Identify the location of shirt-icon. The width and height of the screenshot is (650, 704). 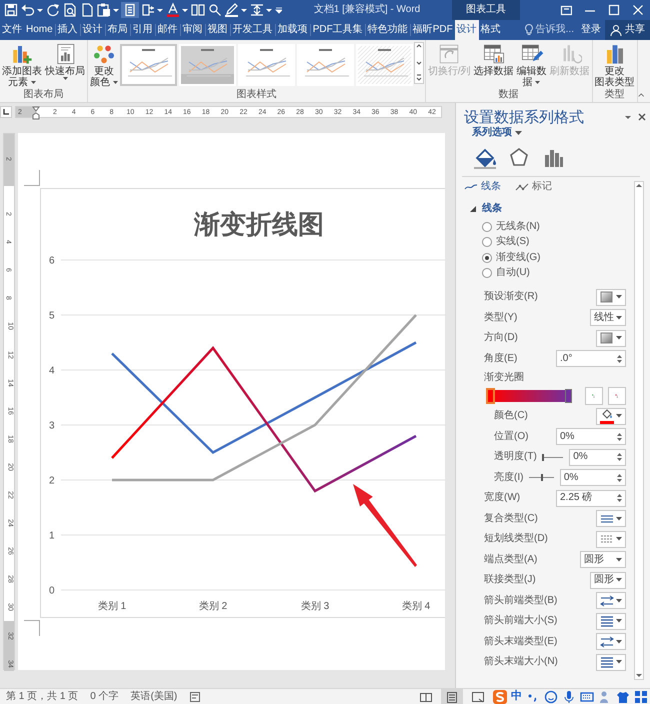
(623, 697).